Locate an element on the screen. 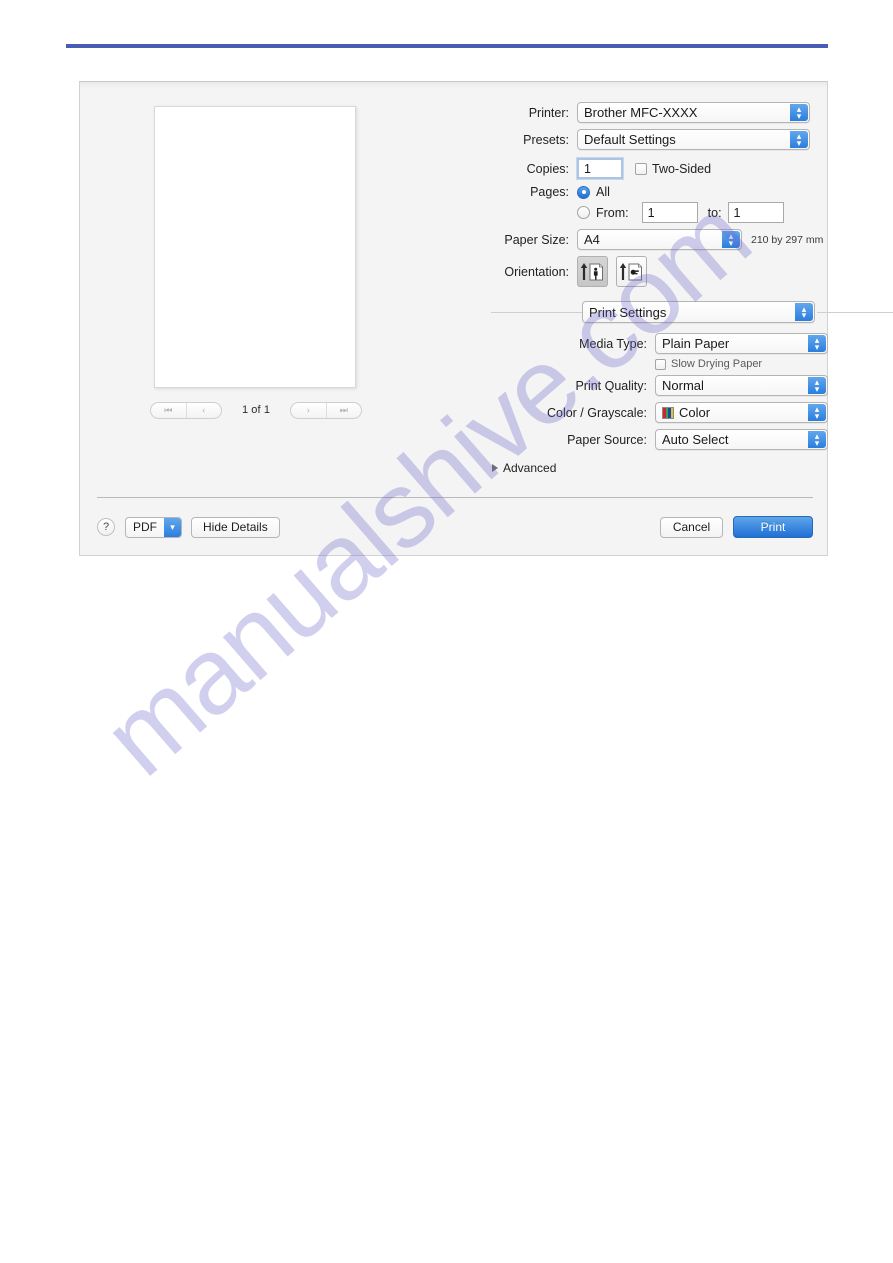 Image resolution: width=893 pixels, height=1263 pixels. skip-to-last-icon: ⏭ is located at coordinates (343, 410).